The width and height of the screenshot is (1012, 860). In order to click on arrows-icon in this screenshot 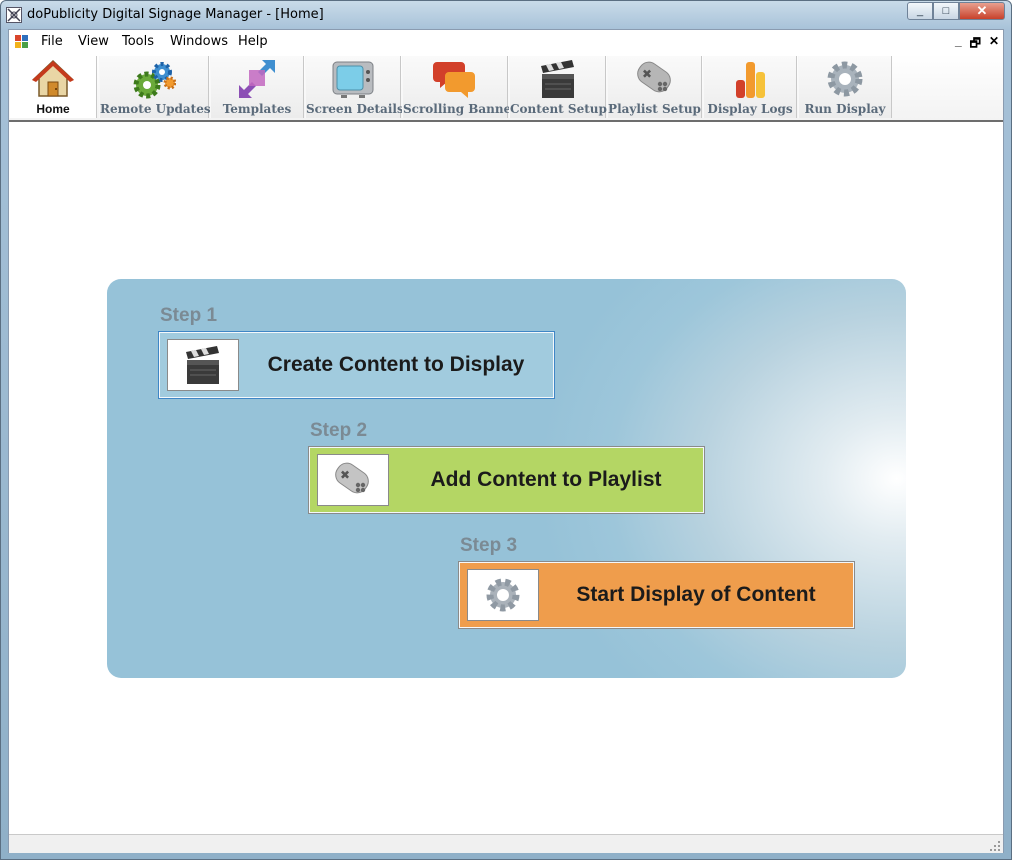, I will do `click(257, 79)`.